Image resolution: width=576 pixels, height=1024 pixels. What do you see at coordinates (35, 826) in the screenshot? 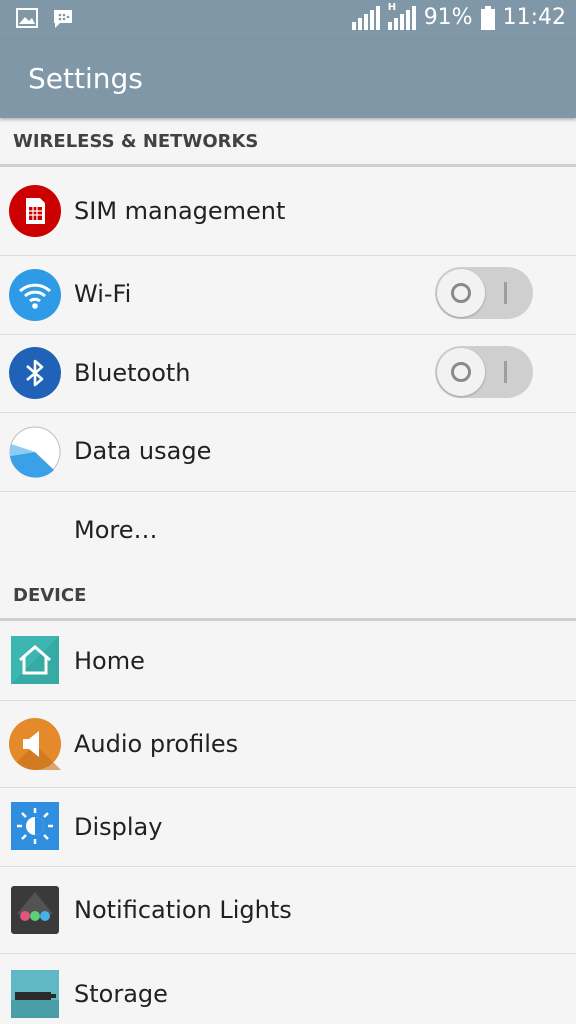
I see `brightness-icon` at bounding box center [35, 826].